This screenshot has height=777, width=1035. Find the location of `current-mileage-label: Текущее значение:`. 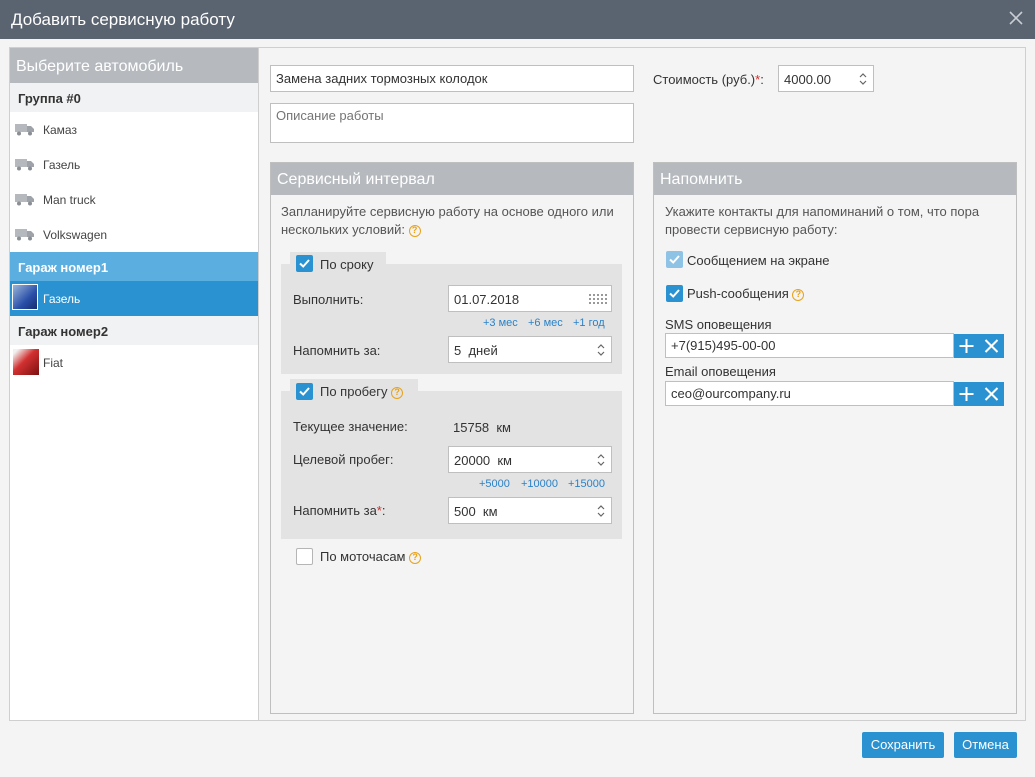

current-mileage-label: Текущее значение: is located at coordinates (350, 426).